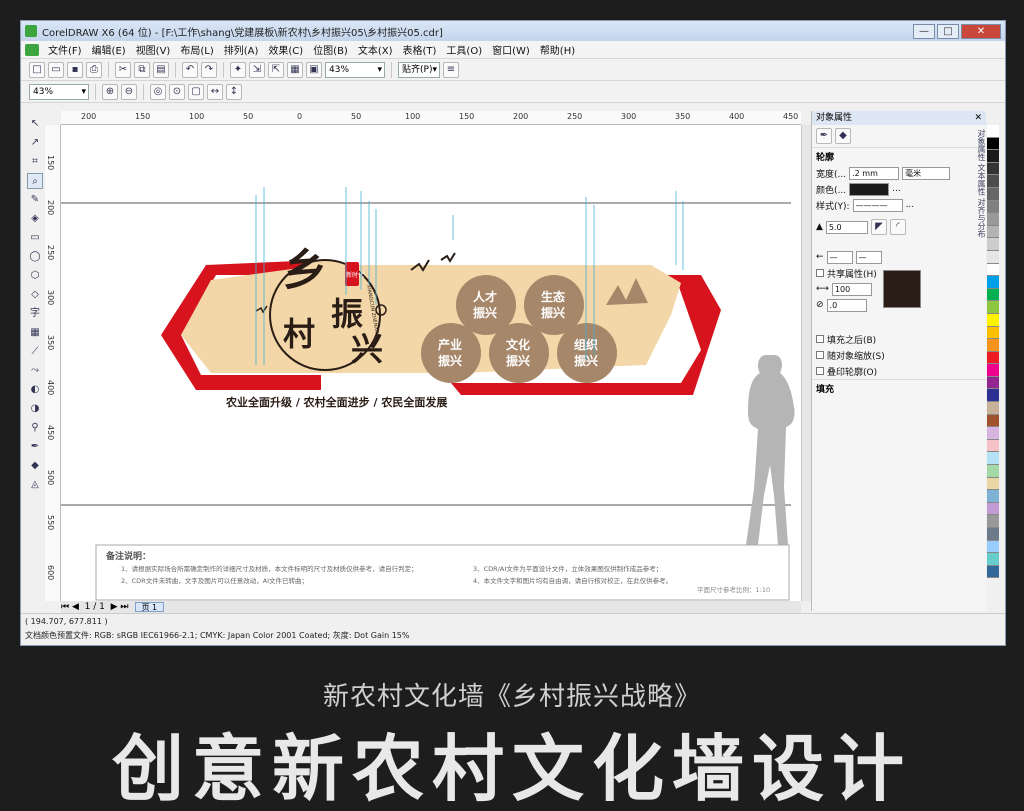 The width and height of the screenshot is (1024, 811). Describe the element at coordinates (35, 219) in the screenshot. I see `smart-fill-icon: ◈` at that location.